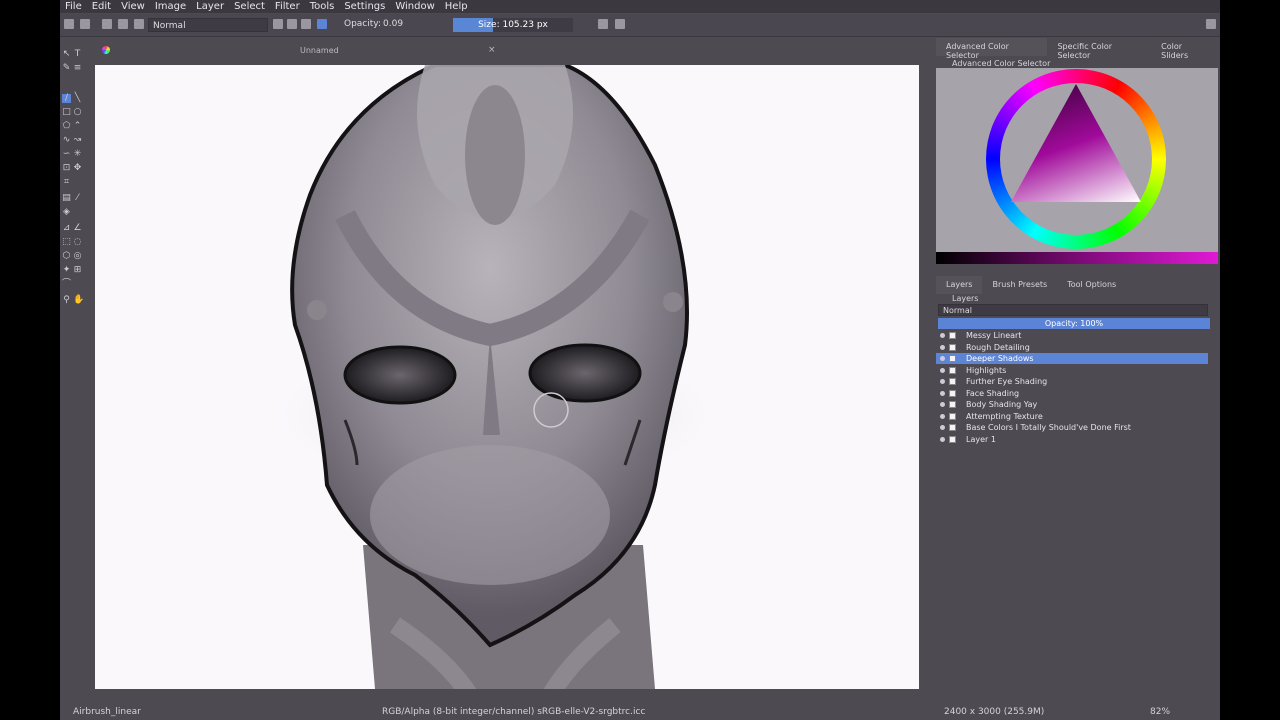 This screenshot has width=1280, height=720. What do you see at coordinates (77, 68) in the screenshot?
I see `calligraphy-icon: ≡` at bounding box center [77, 68].